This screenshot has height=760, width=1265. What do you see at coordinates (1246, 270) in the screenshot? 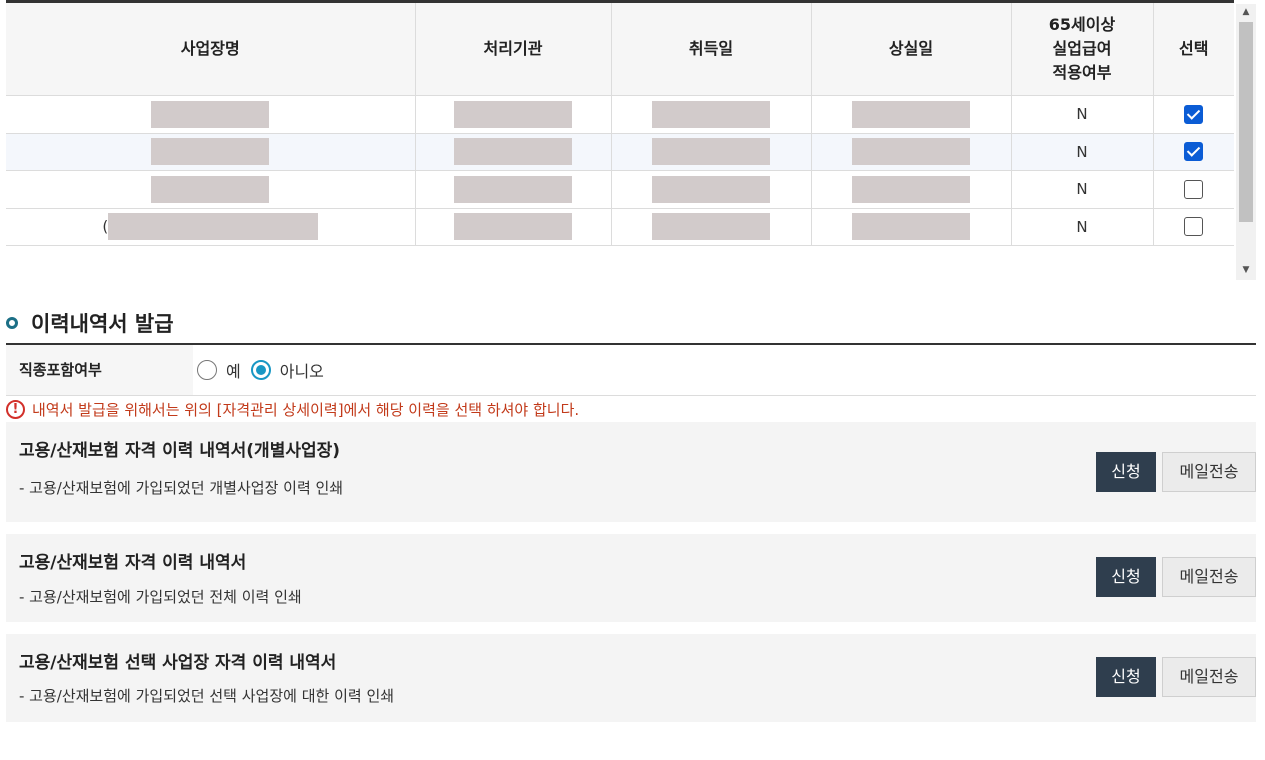
I see `scroll-down-arrow-icon: ▼` at bounding box center [1246, 270].